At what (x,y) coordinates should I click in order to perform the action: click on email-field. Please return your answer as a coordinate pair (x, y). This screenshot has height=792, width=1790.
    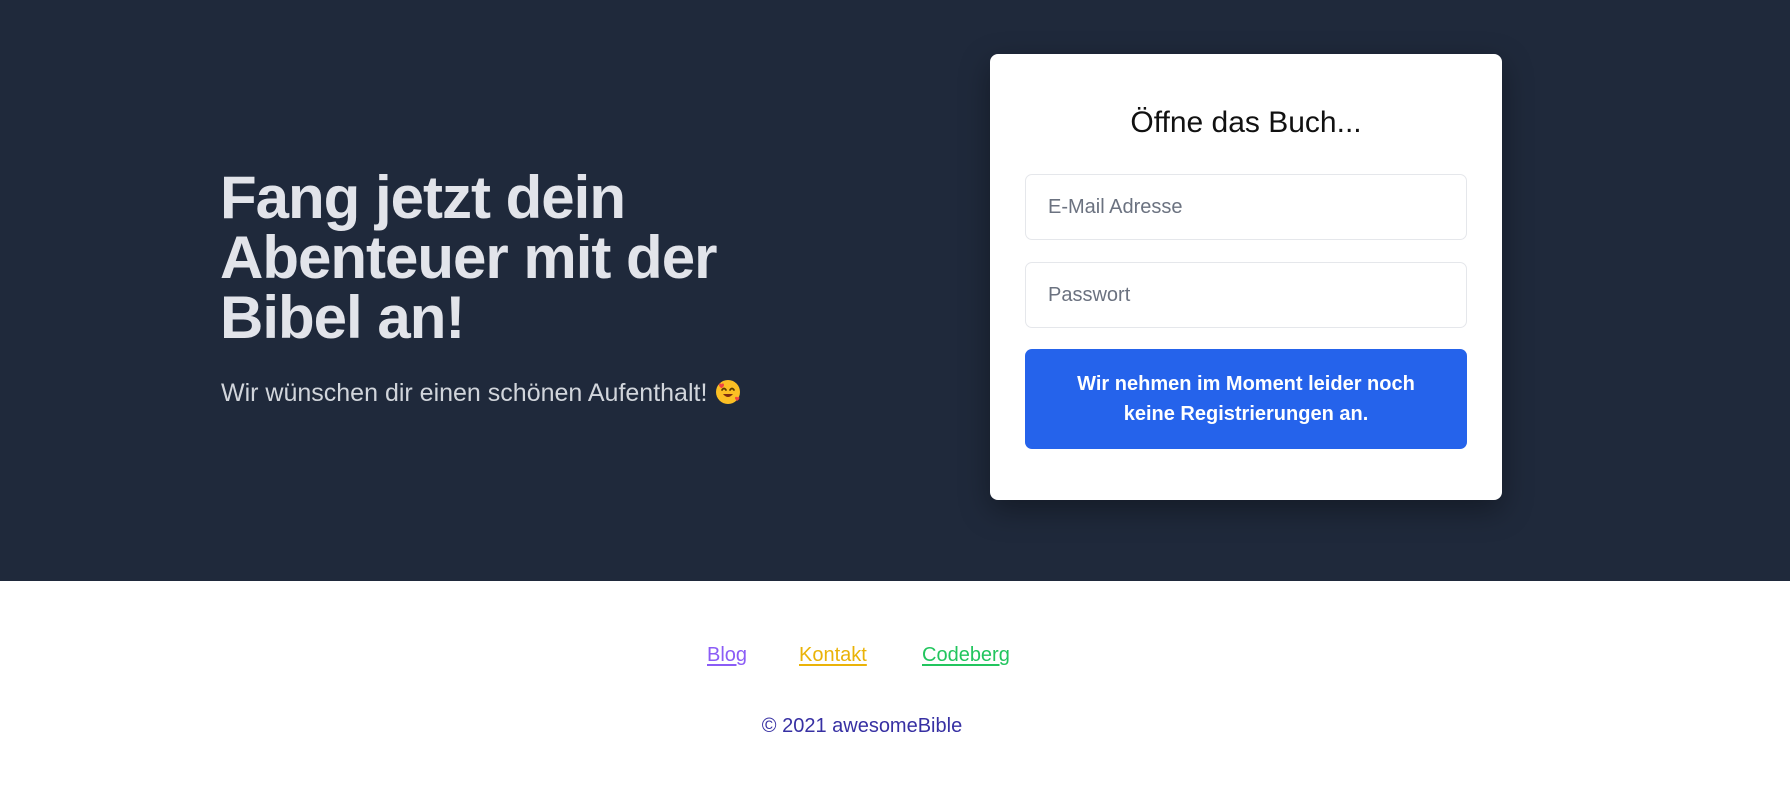
    Looking at the image, I should click on (1246, 207).